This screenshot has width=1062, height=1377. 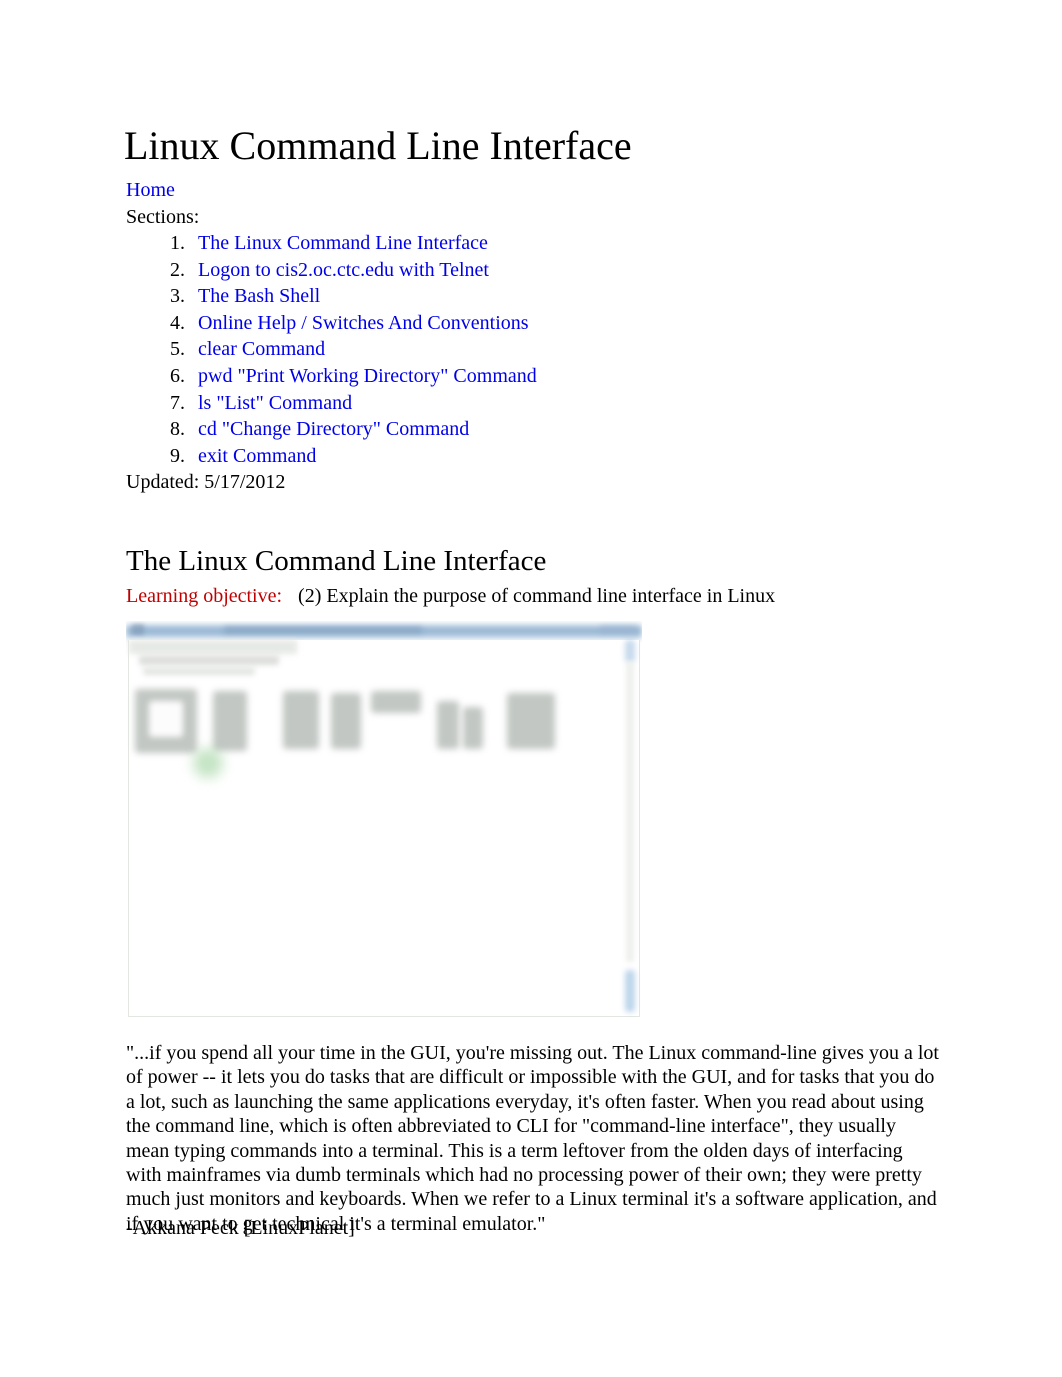 I want to click on scrollbar-thumb, so click(x=630, y=991).